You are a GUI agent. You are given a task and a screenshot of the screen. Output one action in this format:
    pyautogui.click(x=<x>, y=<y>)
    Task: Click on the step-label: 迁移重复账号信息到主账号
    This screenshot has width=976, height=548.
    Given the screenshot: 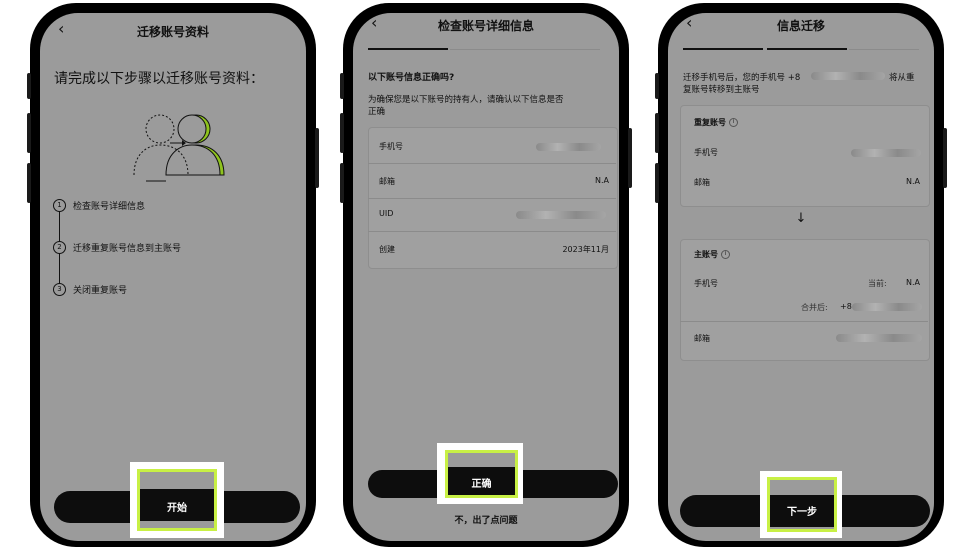 What is the action you would take?
    pyautogui.click(x=127, y=249)
    